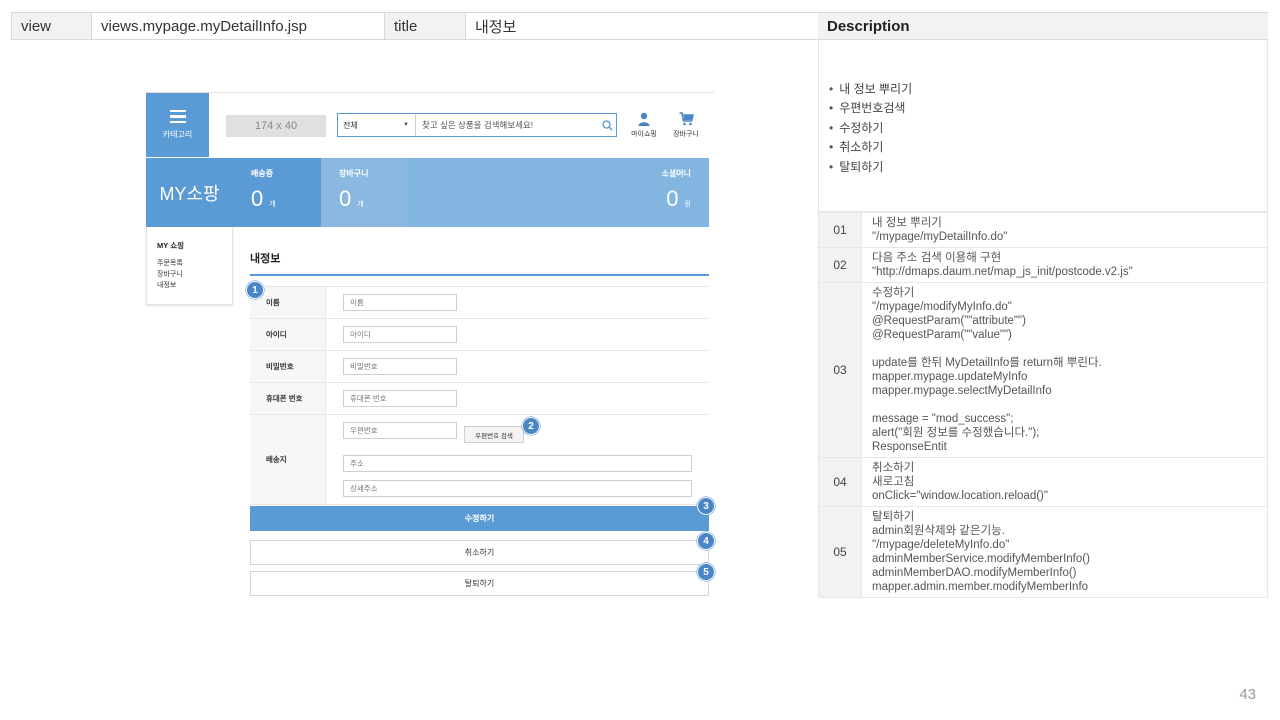 This screenshot has width=1280, height=720. What do you see at coordinates (893, 517) in the screenshot?
I see `row-line: 탈퇴하기` at bounding box center [893, 517].